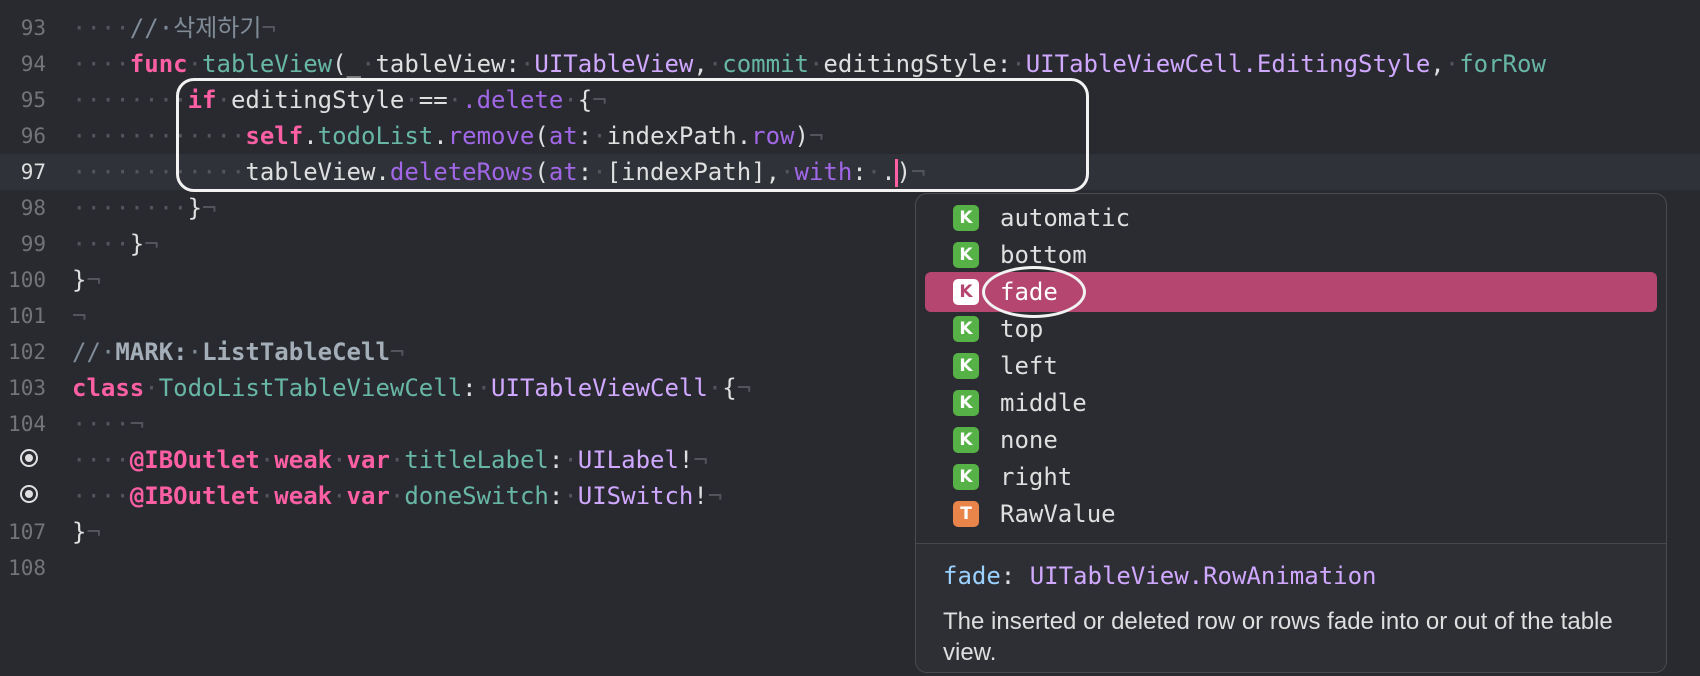  What do you see at coordinates (94, 352) in the screenshot?
I see `code-token: //·` at bounding box center [94, 352].